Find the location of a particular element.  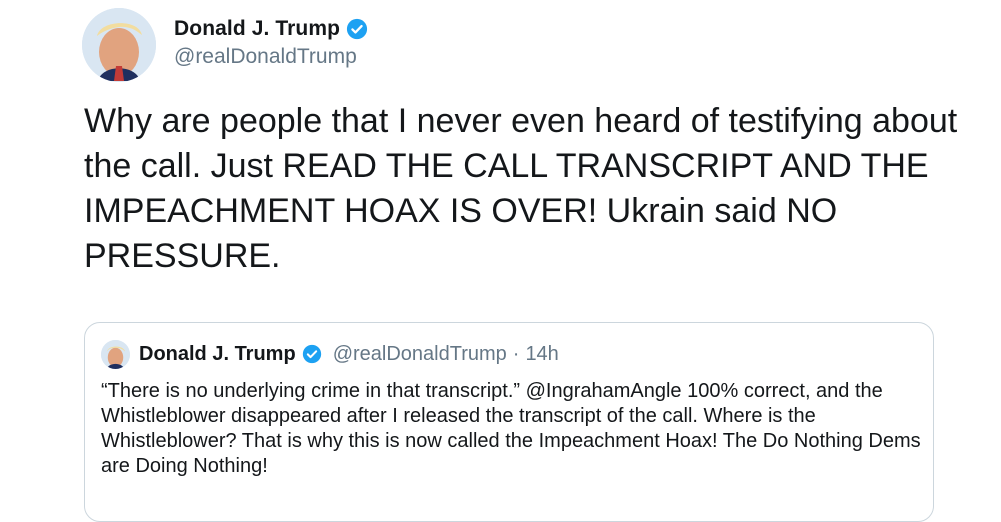

author-handle: @realDonaldTrump is located at coordinates (271, 57).